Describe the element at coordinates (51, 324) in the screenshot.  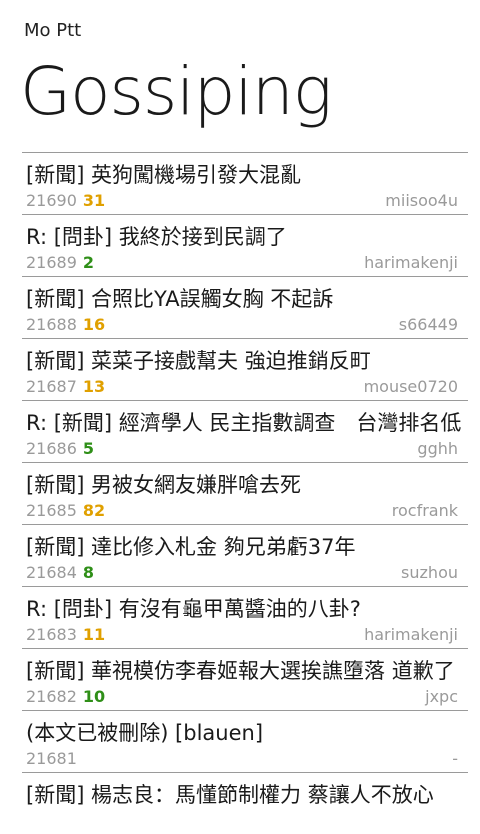
I see `article-id: 21688` at that location.